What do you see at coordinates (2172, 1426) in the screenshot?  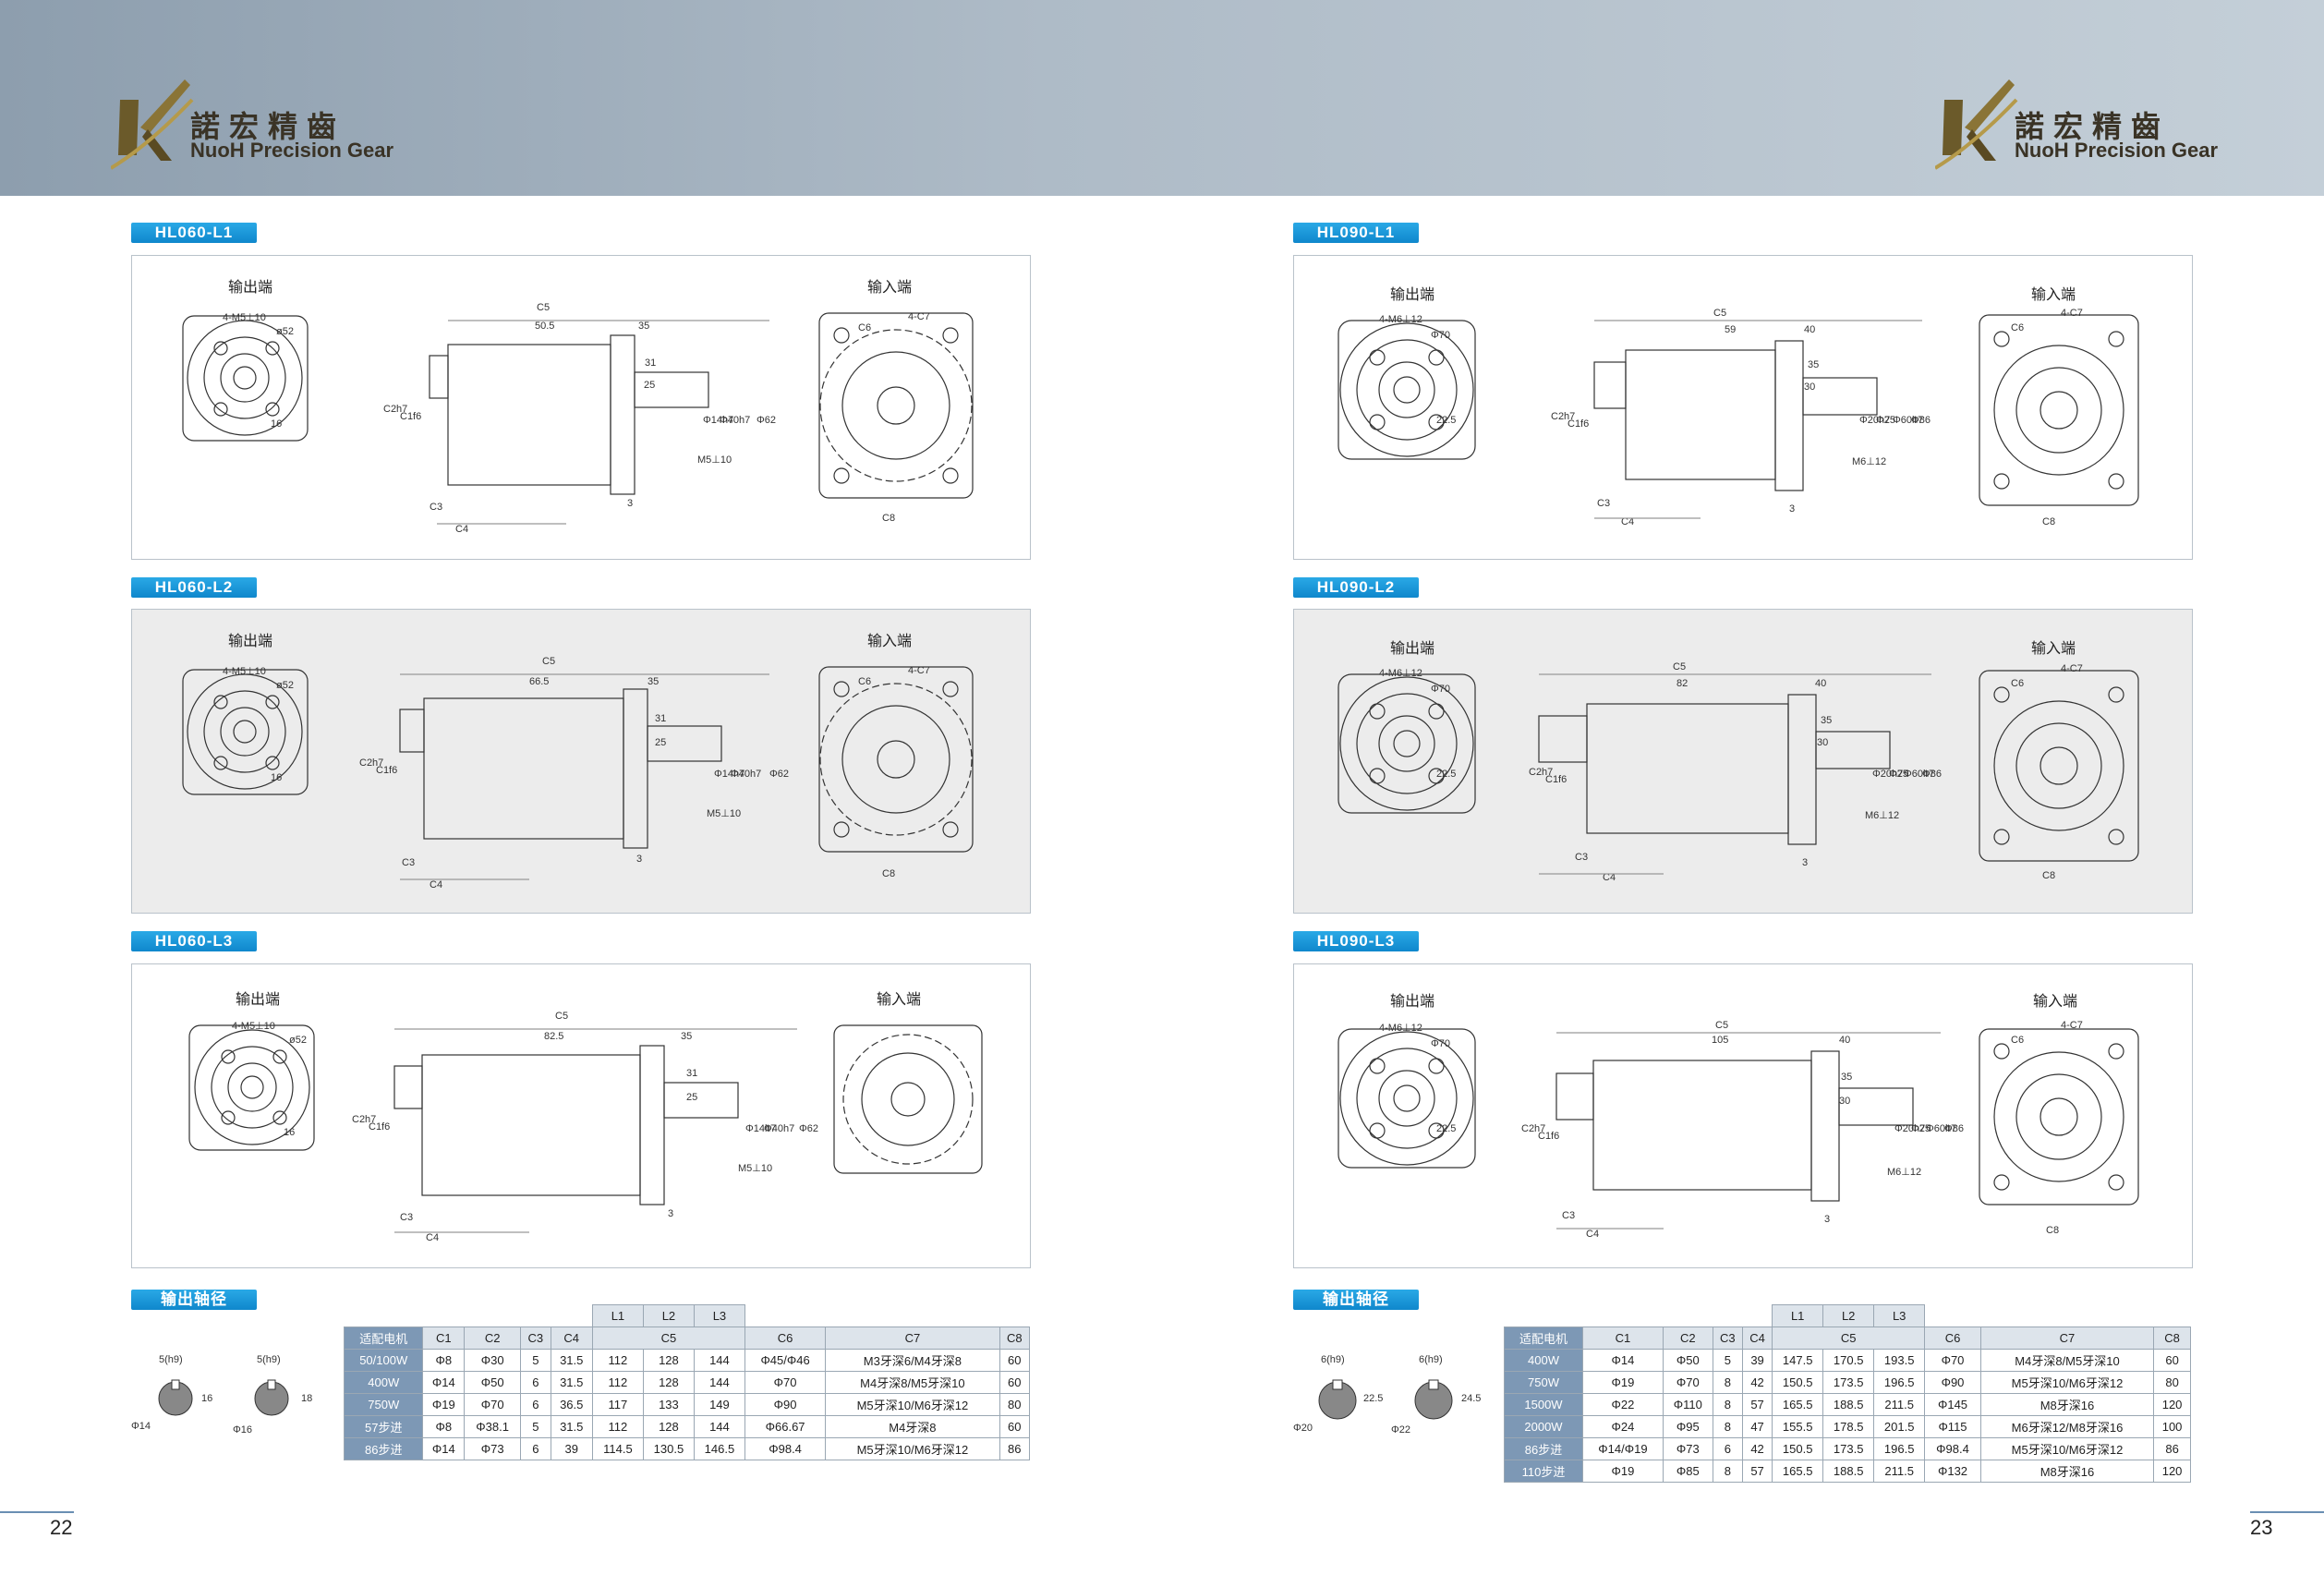 I see `table-cell: 100` at bounding box center [2172, 1426].